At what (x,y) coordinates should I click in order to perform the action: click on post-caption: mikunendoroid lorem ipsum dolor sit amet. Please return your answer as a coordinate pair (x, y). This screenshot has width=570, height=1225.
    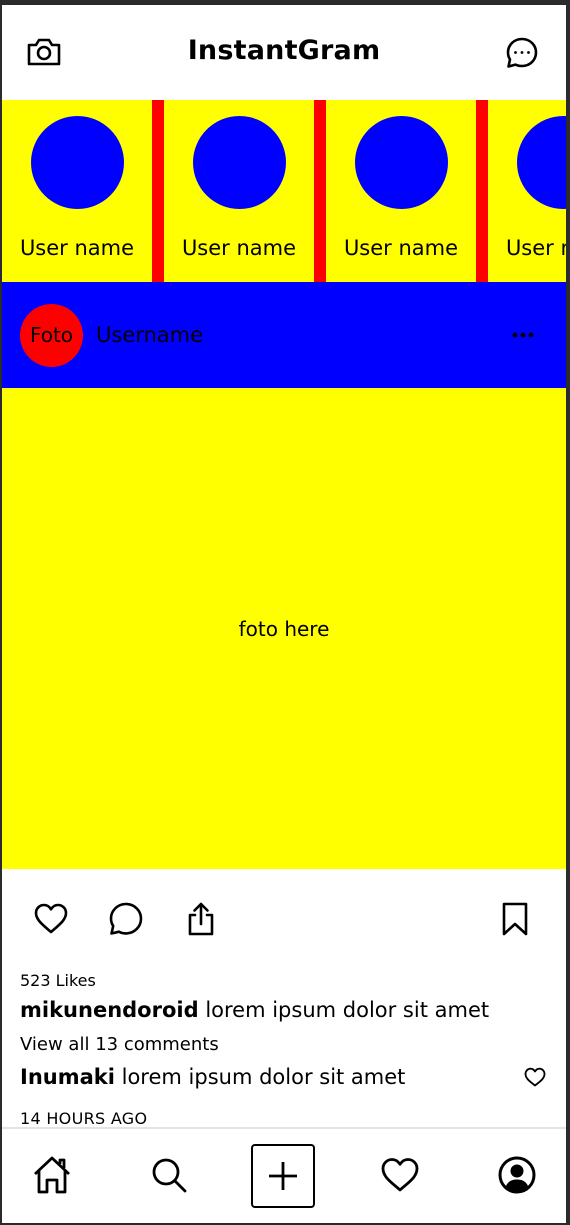
    Looking at the image, I should click on (254, 1010).